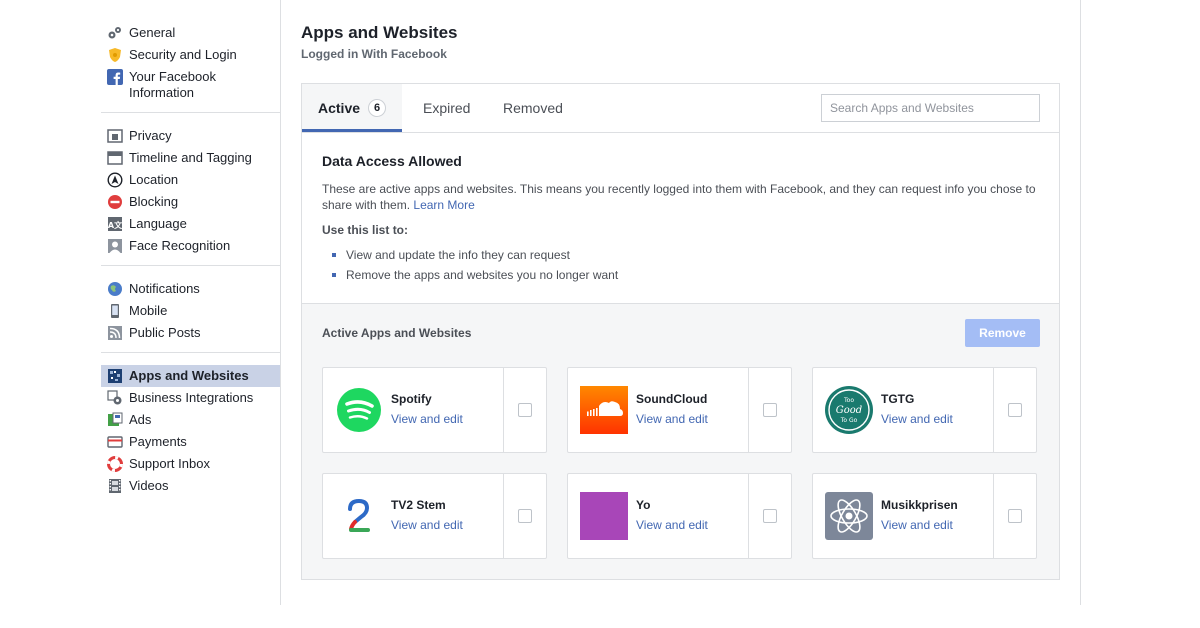 This screenshot has height=628, width=1200. Describe the element at coordinates (190, 136) in the screenshot. I see `sidebar-item-privacy: Privacy` at that location.